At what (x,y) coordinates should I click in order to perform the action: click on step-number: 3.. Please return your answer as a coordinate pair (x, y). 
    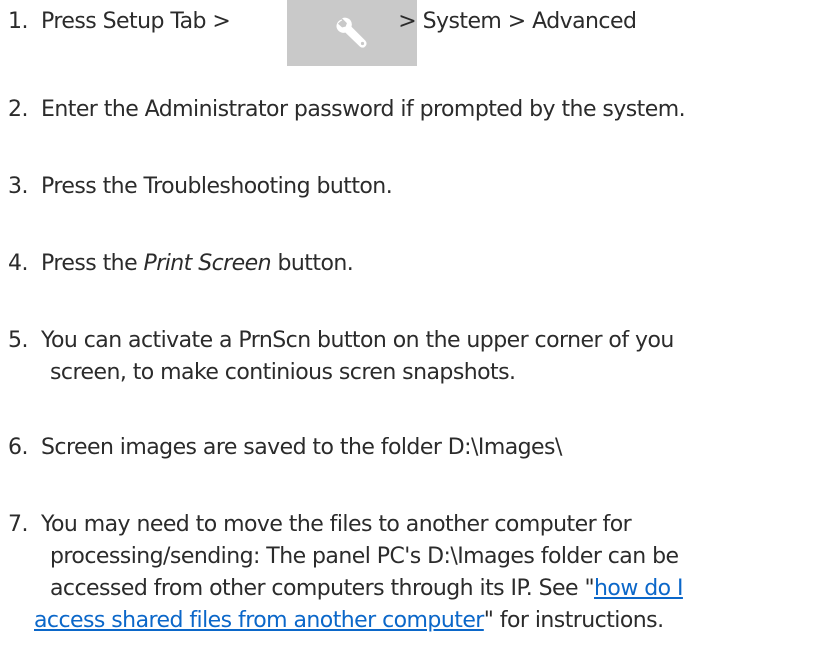
    Looking at the image, I should click on (18, 186).